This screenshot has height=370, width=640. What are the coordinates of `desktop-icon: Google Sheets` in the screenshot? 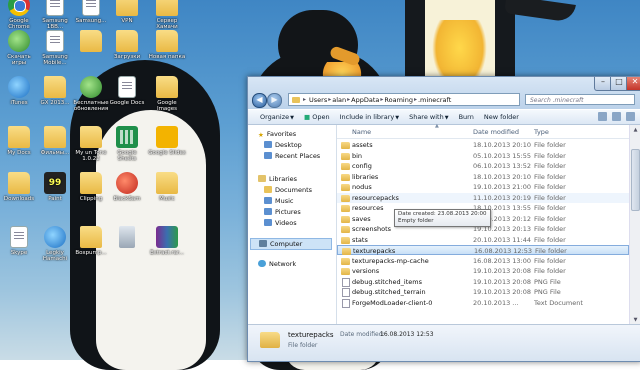 It's located at (127, 144).